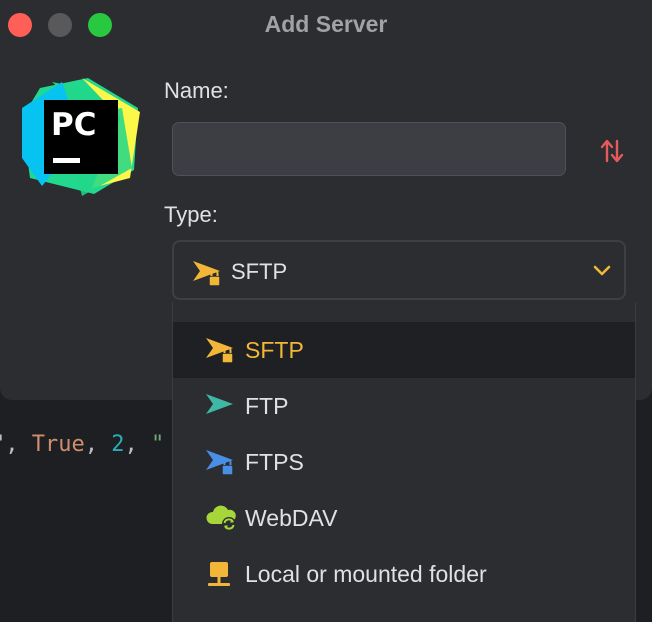 The height and width of the screenshot is (622, 652). I want to click on server-type-select: SFTP, so click(399, 270).